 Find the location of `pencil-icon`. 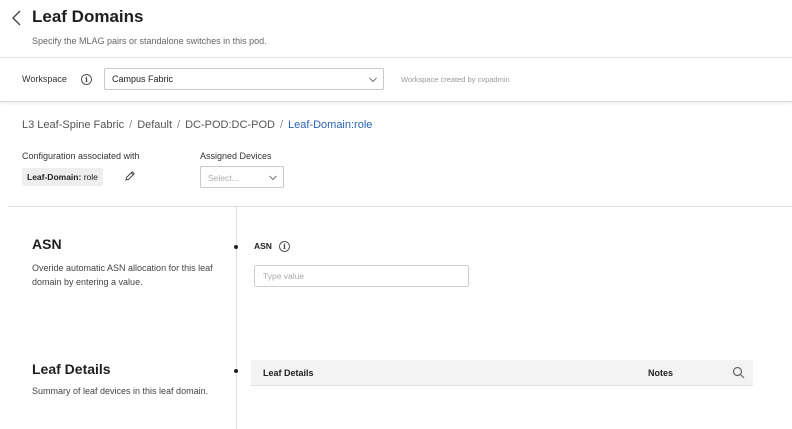

pencil-icon is located at coordinates (130, 176).